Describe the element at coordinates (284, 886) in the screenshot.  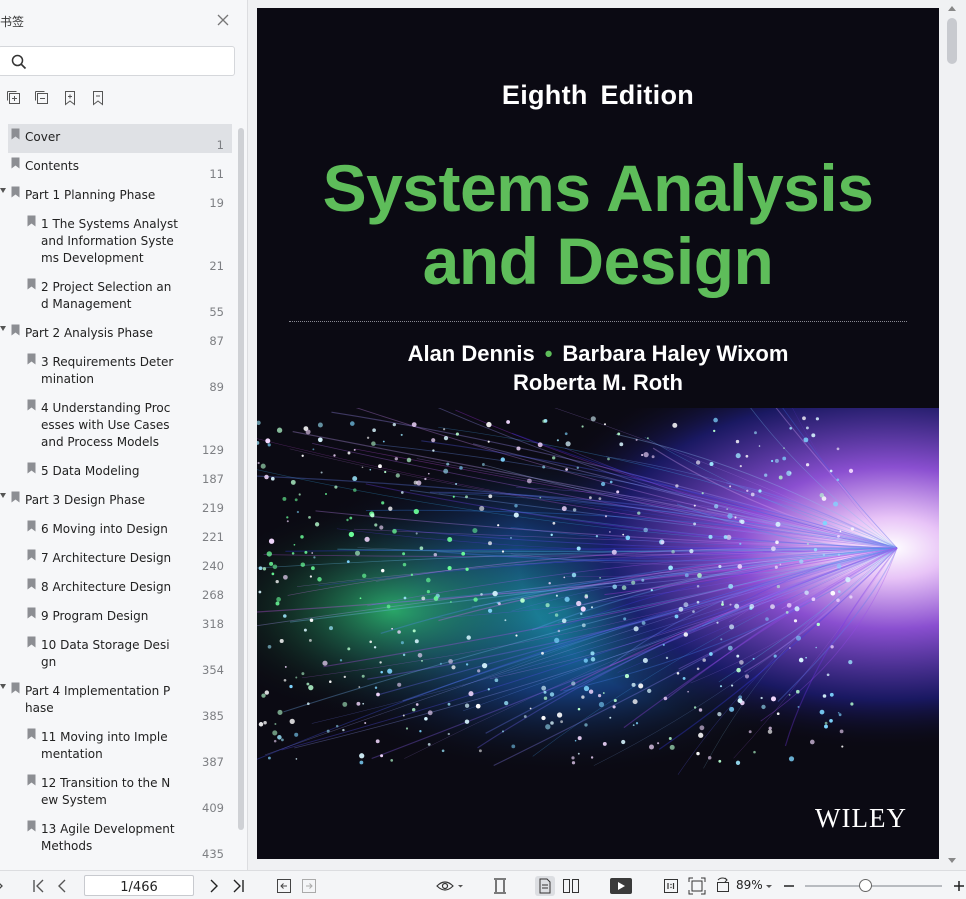
I see `back-icon` at that location.